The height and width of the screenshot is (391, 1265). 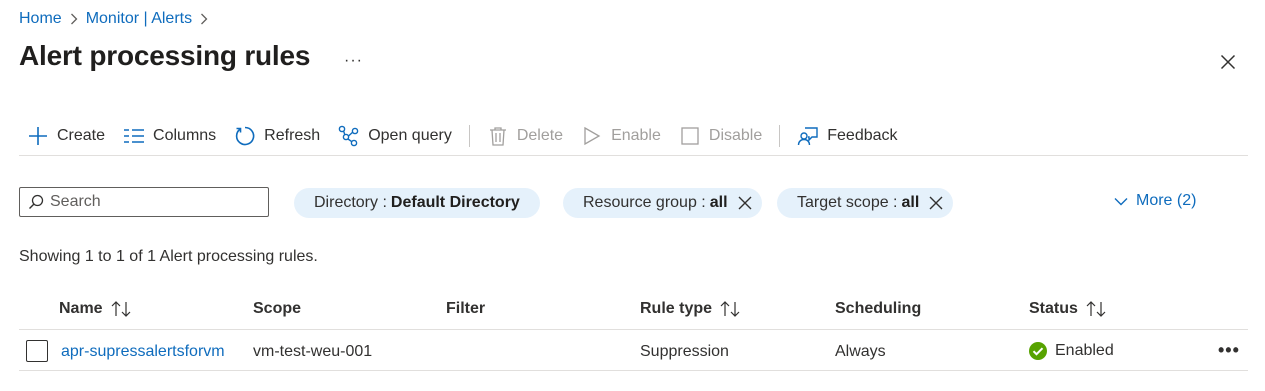 What do you see at coordinates (37, 351) in the screenshot?
I see `row-select-checkbox` at bounding box center [37, 351].